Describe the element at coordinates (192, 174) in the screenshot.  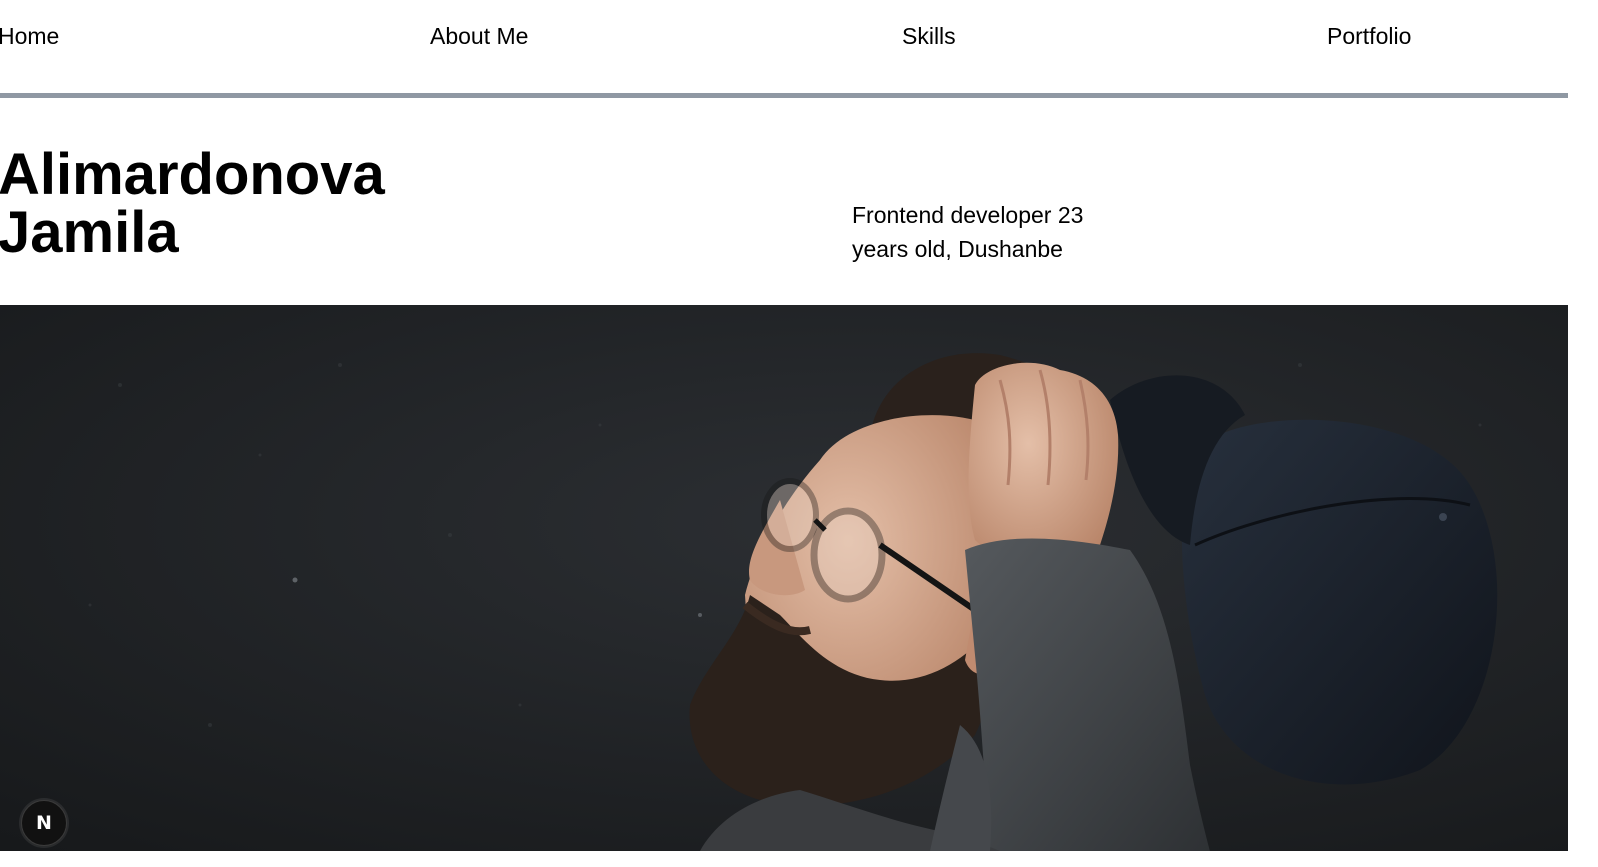
I see `hero-name-first: Alimardonova` at that location.